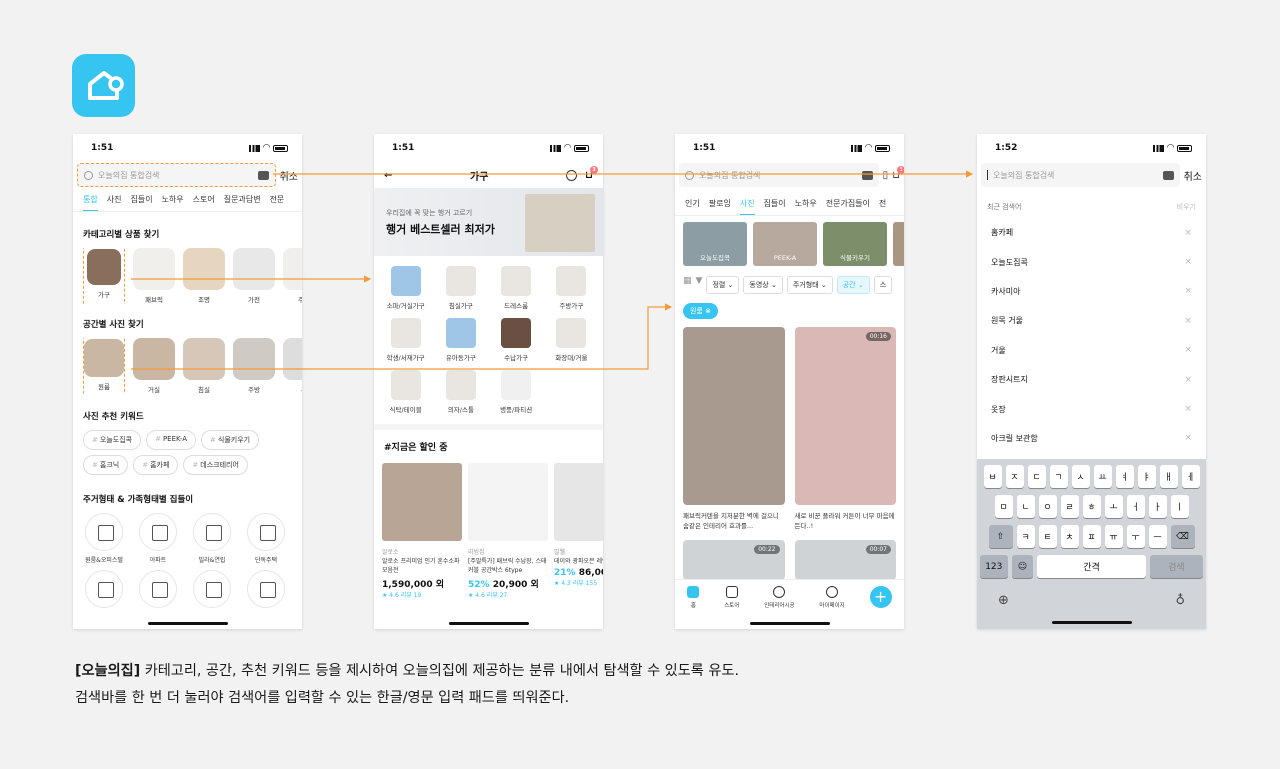 The image size is (1280, 769). I want to click on keyword-thumbnail, so click(898, 244).